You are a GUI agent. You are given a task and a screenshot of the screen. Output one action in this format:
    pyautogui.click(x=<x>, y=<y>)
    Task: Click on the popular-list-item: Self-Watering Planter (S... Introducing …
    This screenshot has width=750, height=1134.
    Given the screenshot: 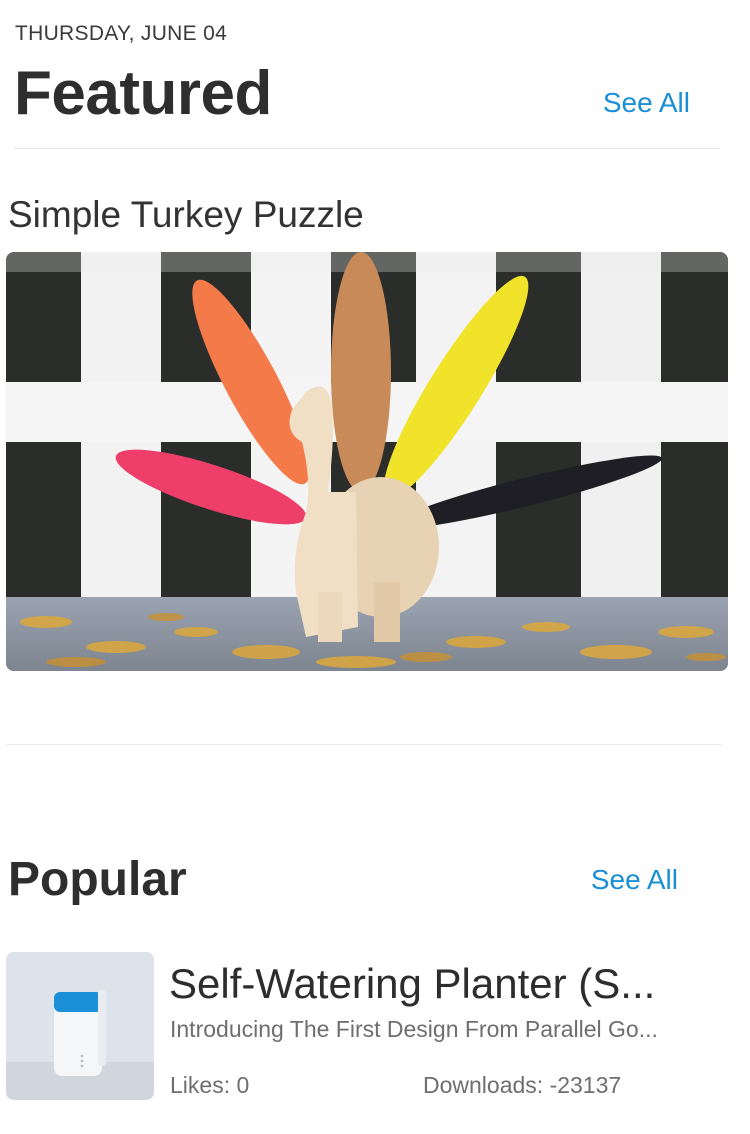 What is the action you would take?
    pyautogui.click(x=366, y=1027)
    